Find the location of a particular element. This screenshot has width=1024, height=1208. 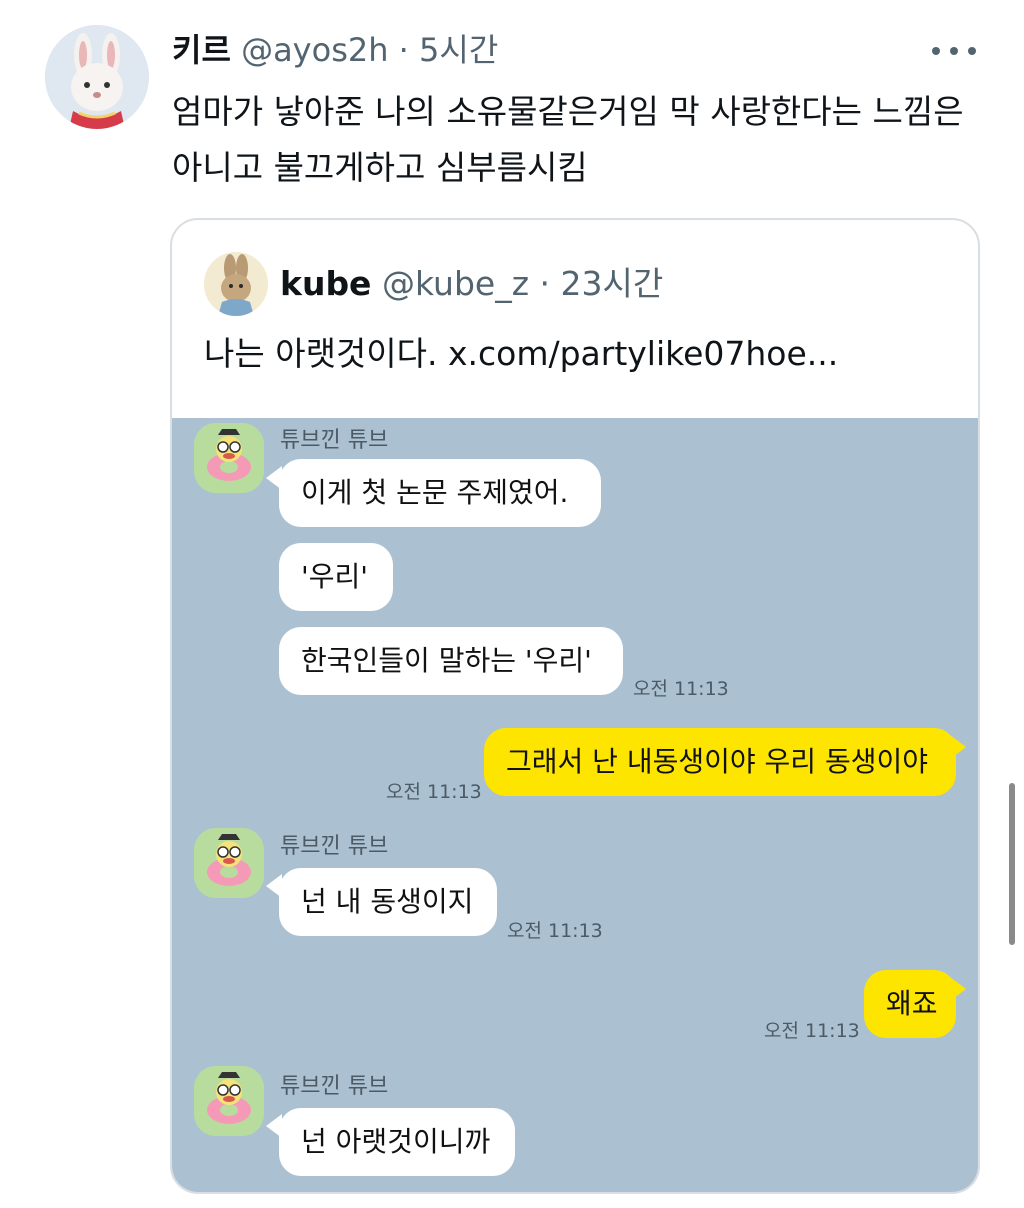

message-bubble: '우리' is located at coordinates (336, 577).